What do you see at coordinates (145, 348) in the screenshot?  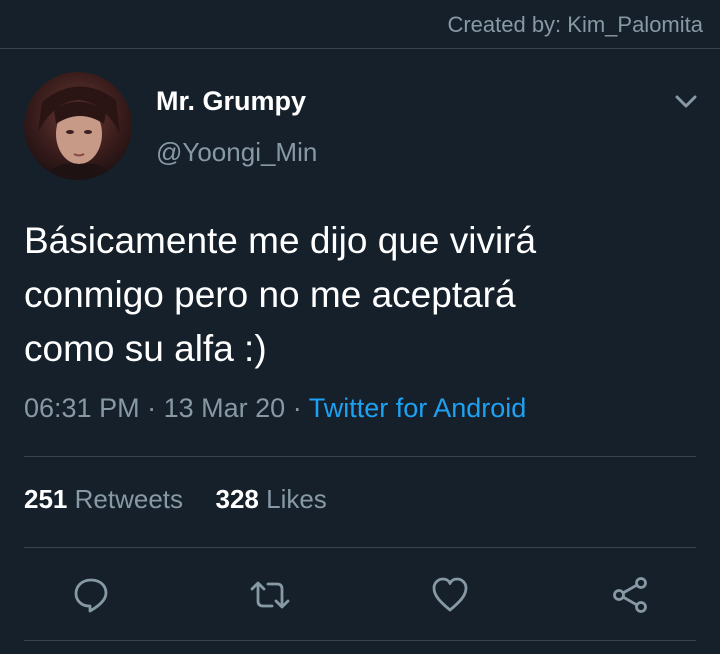 I see `tweet-text-line: como su alfa :)` at bounding box center [145, 348].